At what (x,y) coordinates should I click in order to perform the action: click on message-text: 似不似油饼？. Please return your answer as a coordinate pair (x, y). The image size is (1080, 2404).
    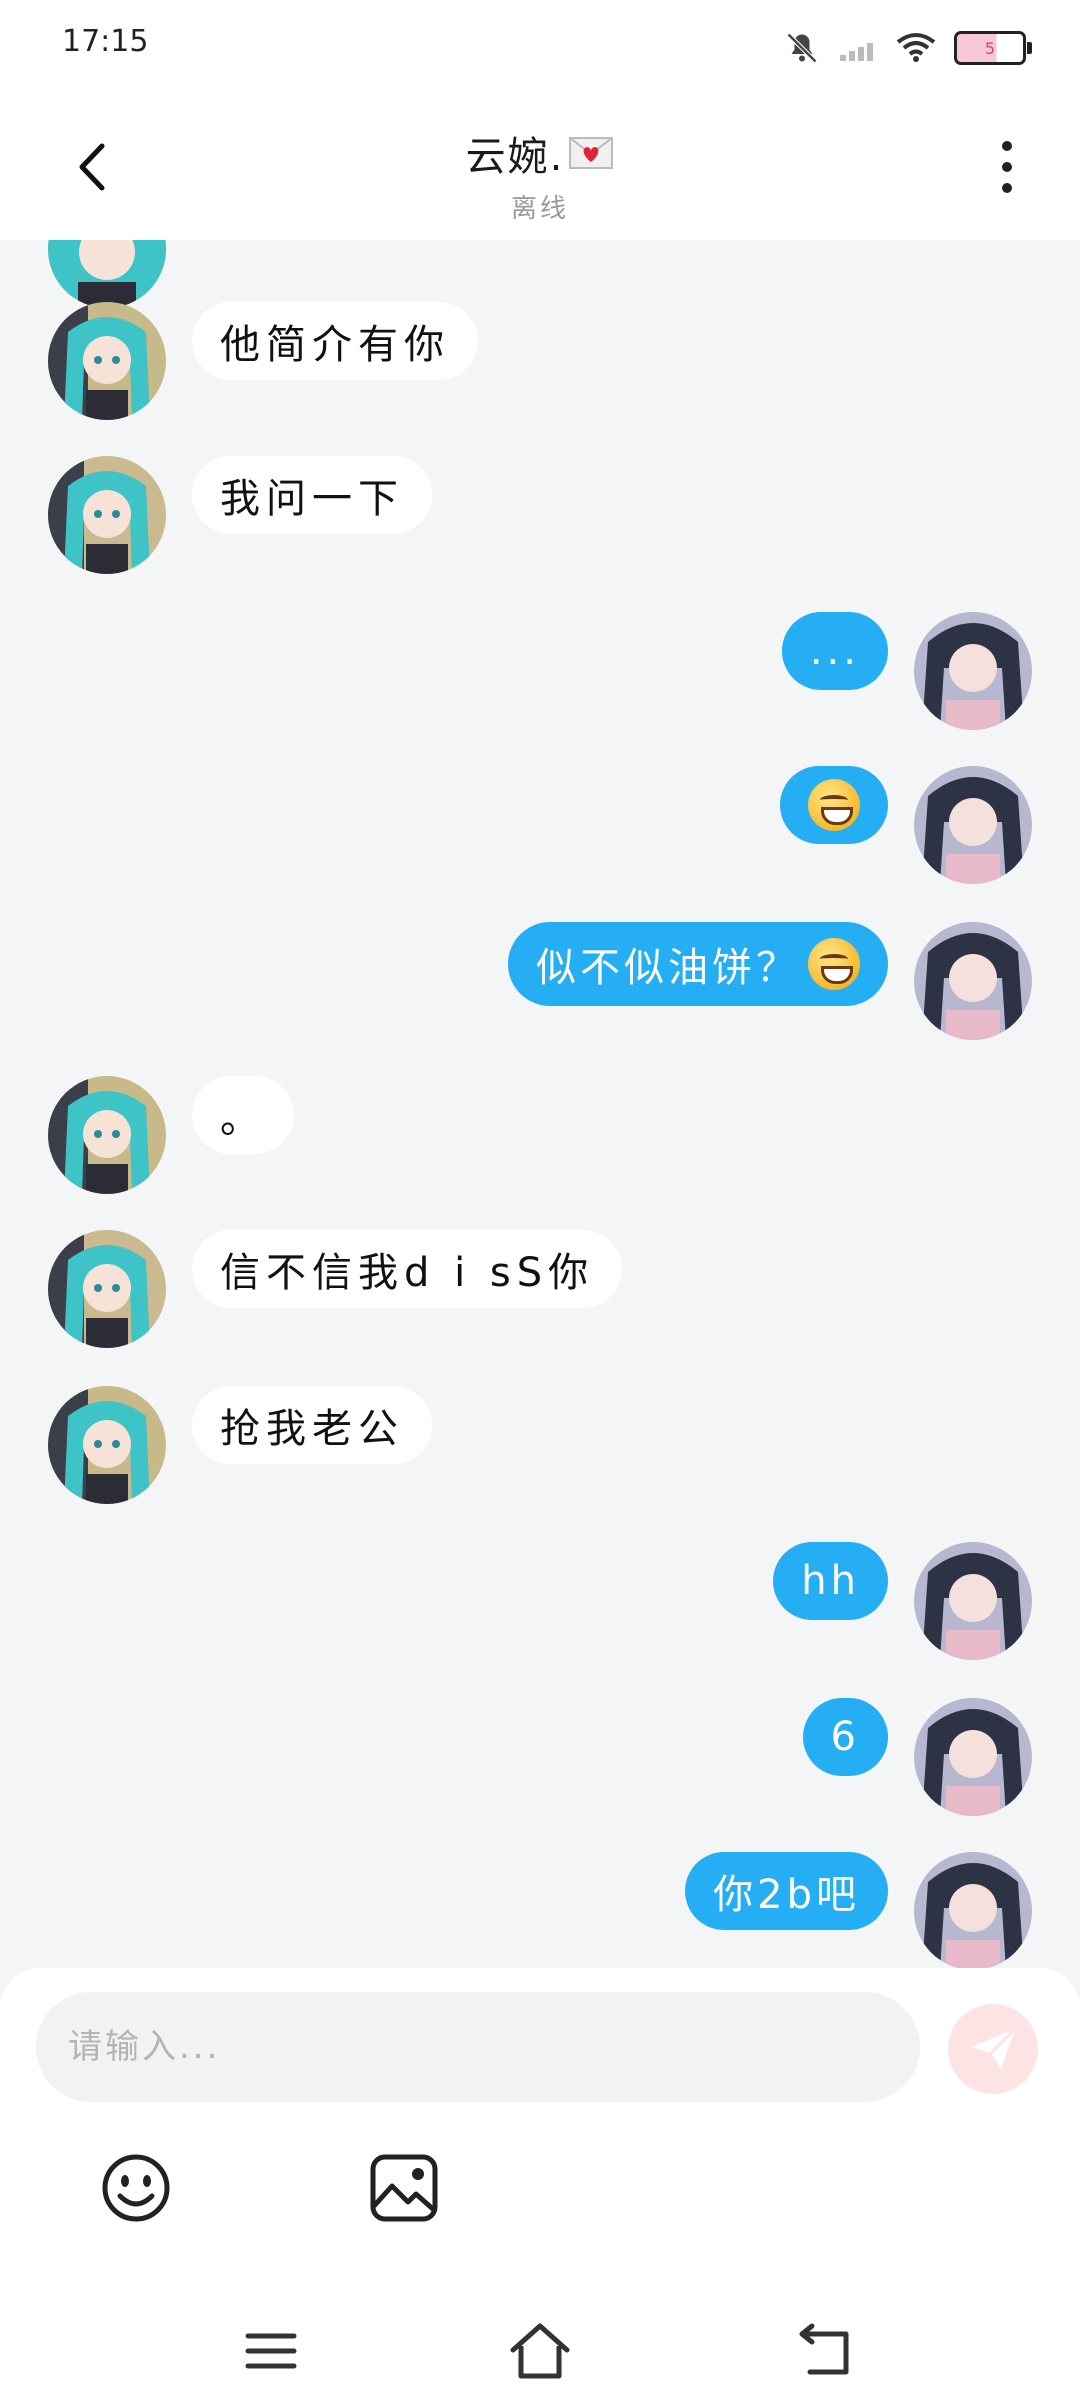
    Looking at the image, I should click on (668, 968).